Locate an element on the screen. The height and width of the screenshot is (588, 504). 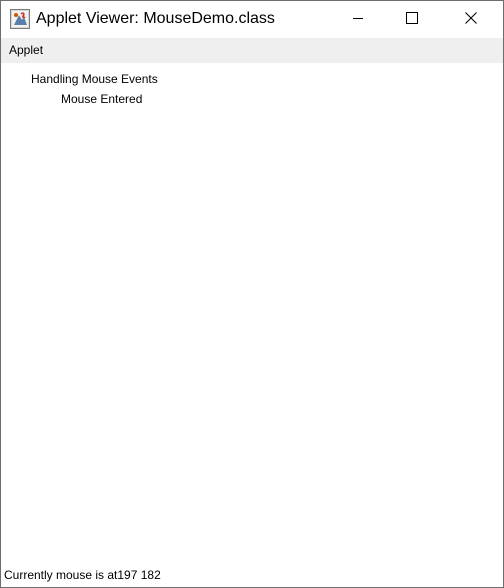
mouse-x-value: 197 is located at coordinates (127, 575).